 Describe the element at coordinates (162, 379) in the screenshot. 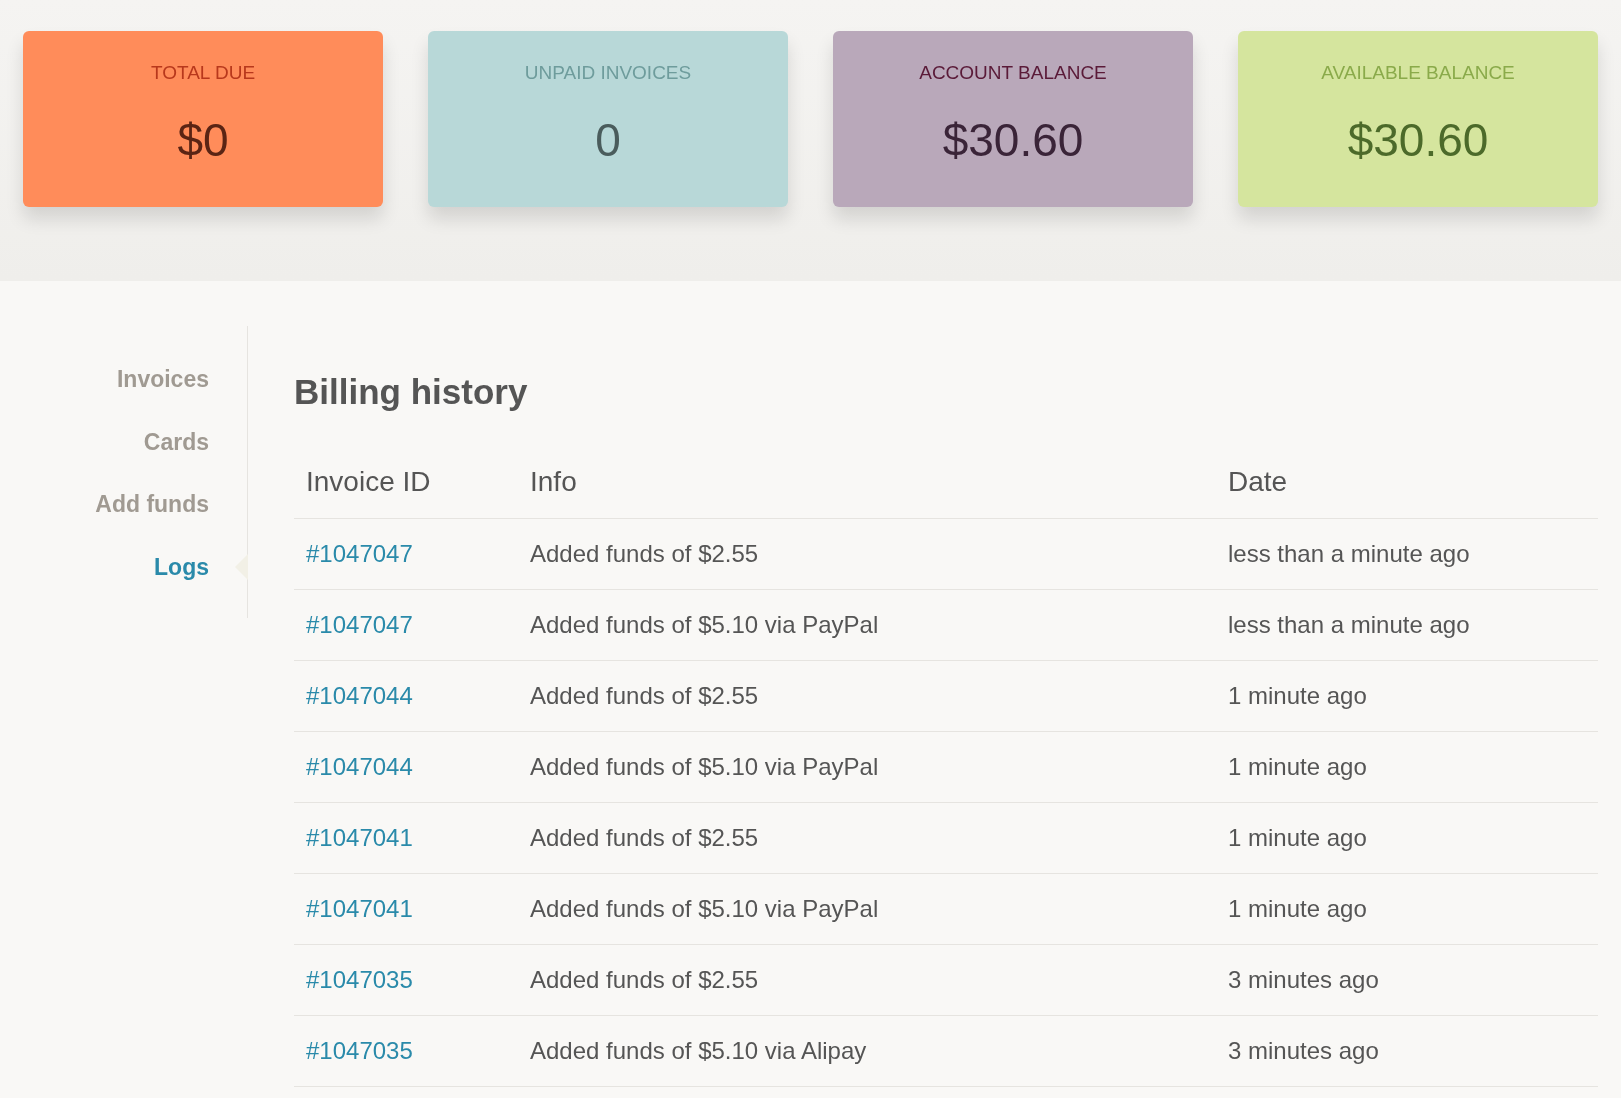

I see `sidebar-link: Invoices` at that location.